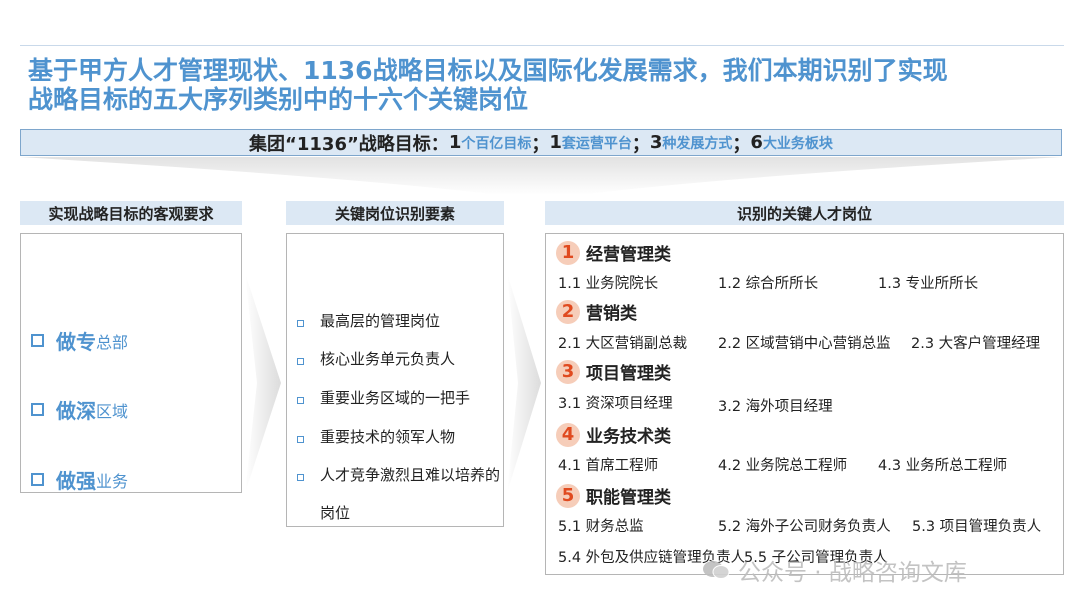 This screenshot has width=1080, height=608. I want to click on goal-num-2: 1, so click(555, 142).